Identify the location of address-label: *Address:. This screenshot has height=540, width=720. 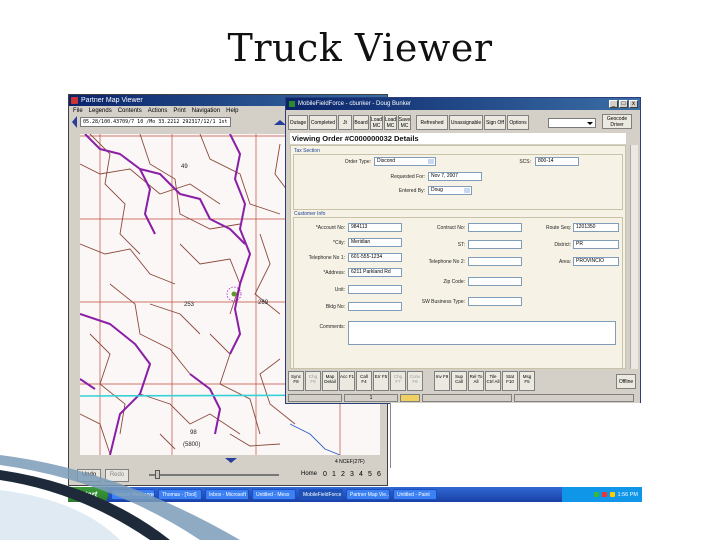
(334, 273).